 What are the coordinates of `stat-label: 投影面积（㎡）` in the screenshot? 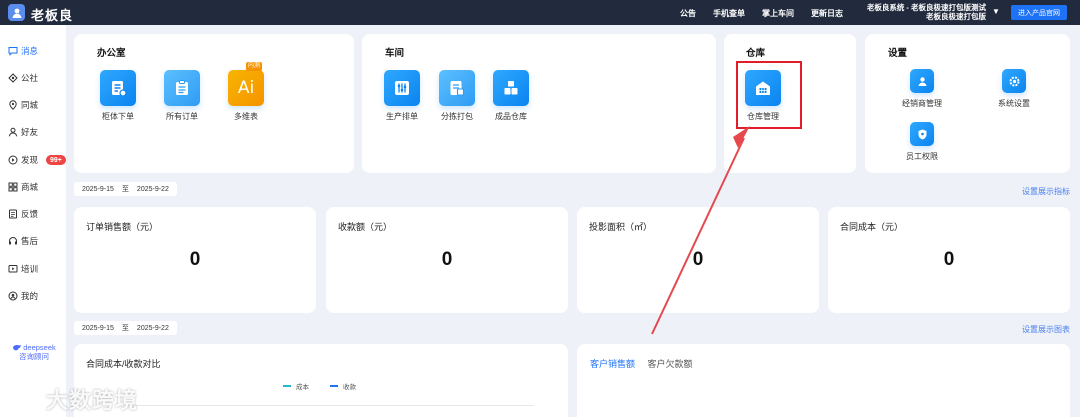 It's located at (621, 227).